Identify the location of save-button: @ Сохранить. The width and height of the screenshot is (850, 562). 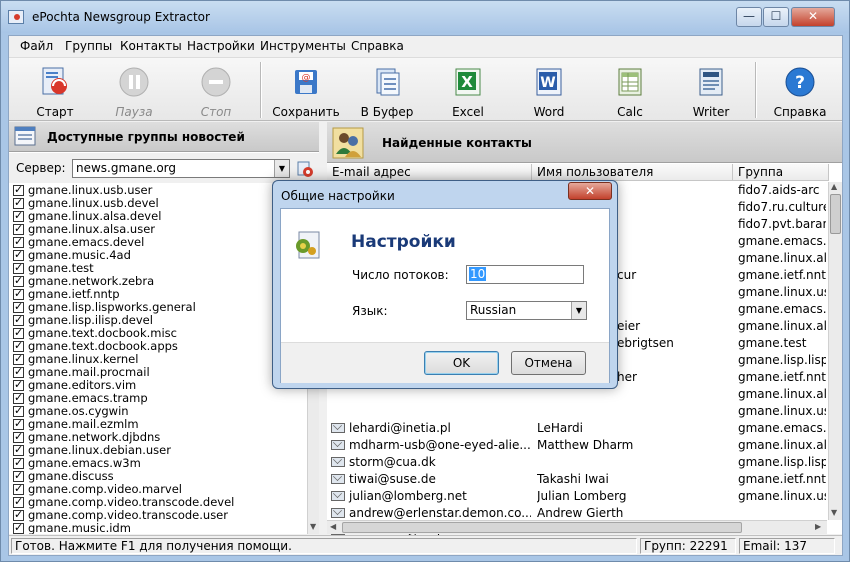
(306, 89).